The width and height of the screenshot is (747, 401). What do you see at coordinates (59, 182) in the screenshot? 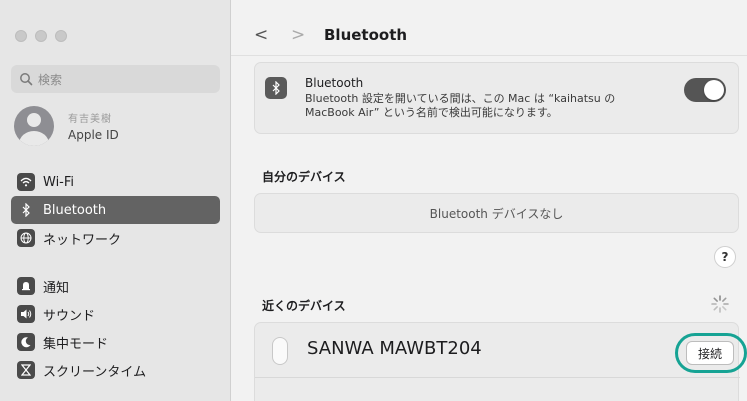
I see `sidebar-item-label: Wi-Fi` at bounding box center [59, 182].